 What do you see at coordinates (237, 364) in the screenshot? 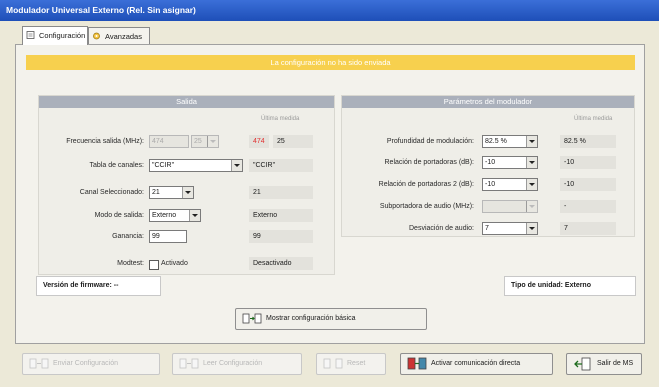
I see `leer-configuracion-button: Leer Configuración` at bounding box center [237, 364].